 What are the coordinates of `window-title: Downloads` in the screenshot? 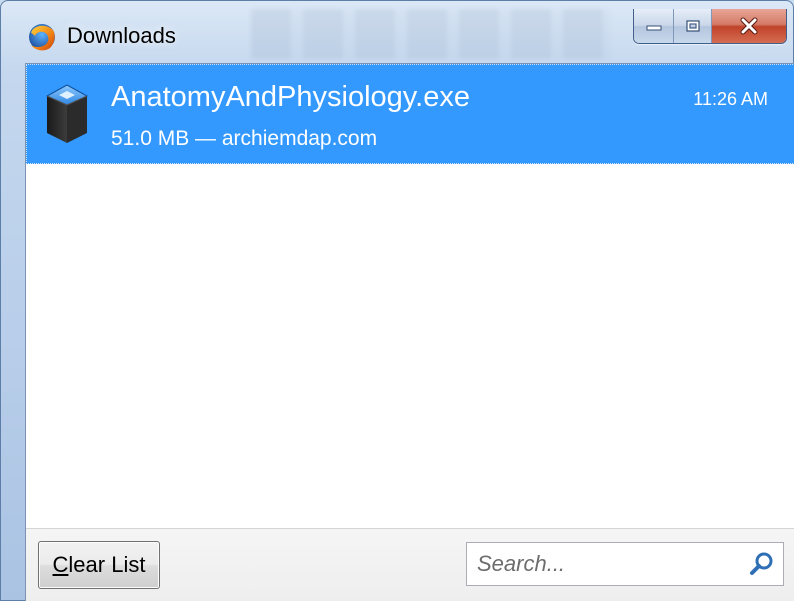 It's located at (121, 35).